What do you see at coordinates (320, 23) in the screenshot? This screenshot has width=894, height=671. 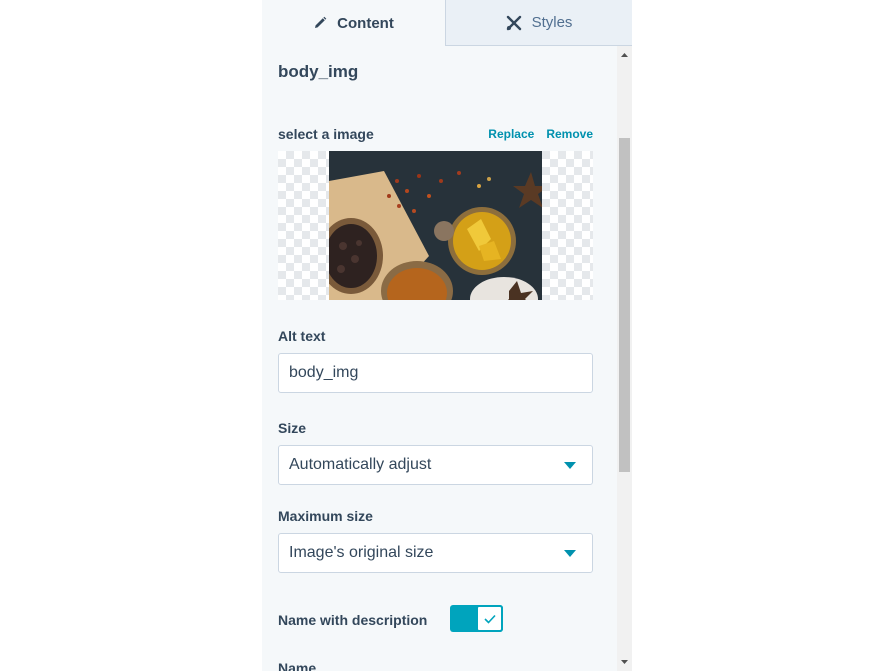 I see `pencil-icon` at bounding box center [320, 23].